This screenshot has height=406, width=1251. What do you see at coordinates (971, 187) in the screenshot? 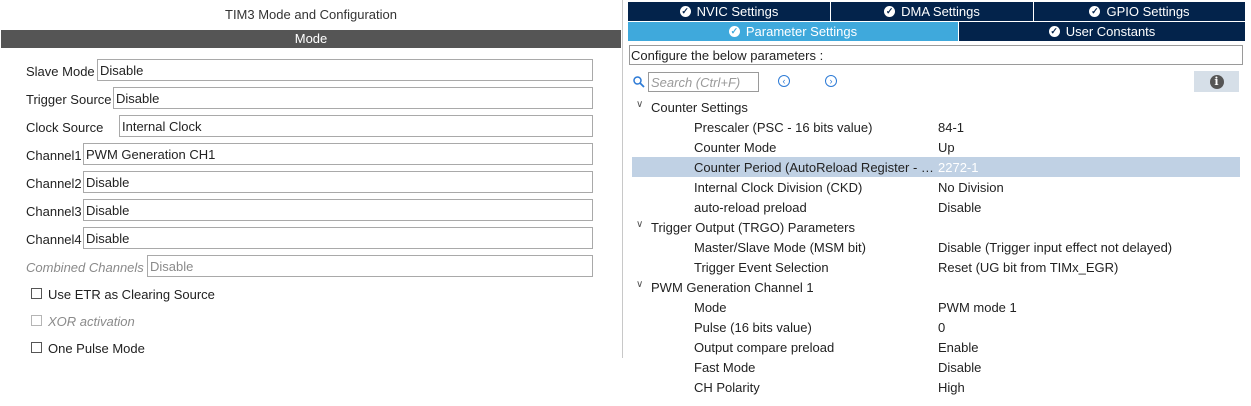
I see `param-value: No Division` at bounding box center [971, 187].